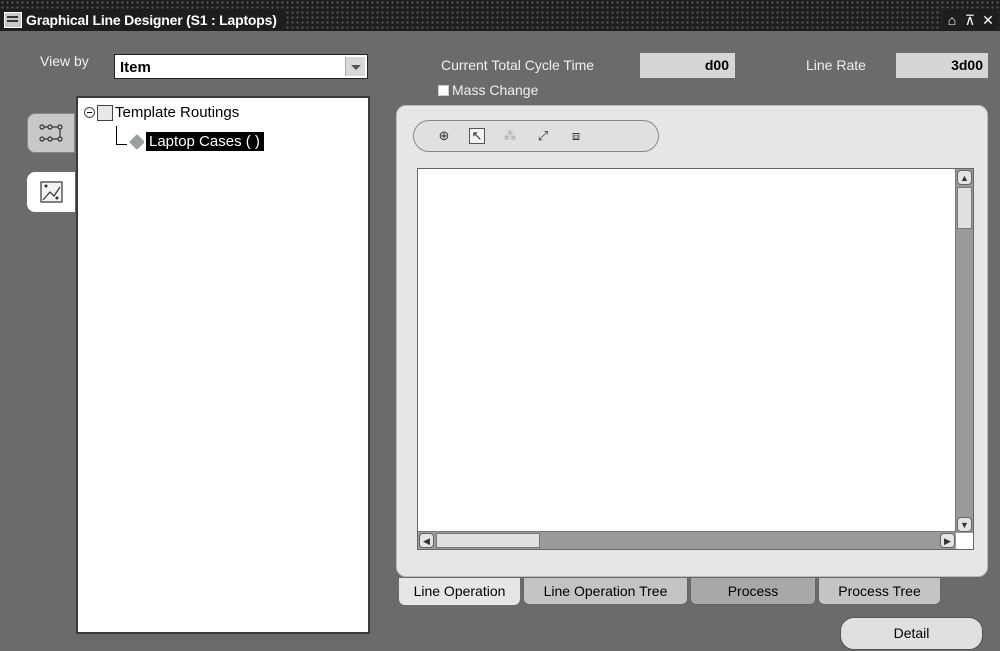 Image resolution: width=1000 pixels, height=651 pixels. I want to click on tree-node-laptop-cases: Laptop Cases ( ), so click(186, 141).